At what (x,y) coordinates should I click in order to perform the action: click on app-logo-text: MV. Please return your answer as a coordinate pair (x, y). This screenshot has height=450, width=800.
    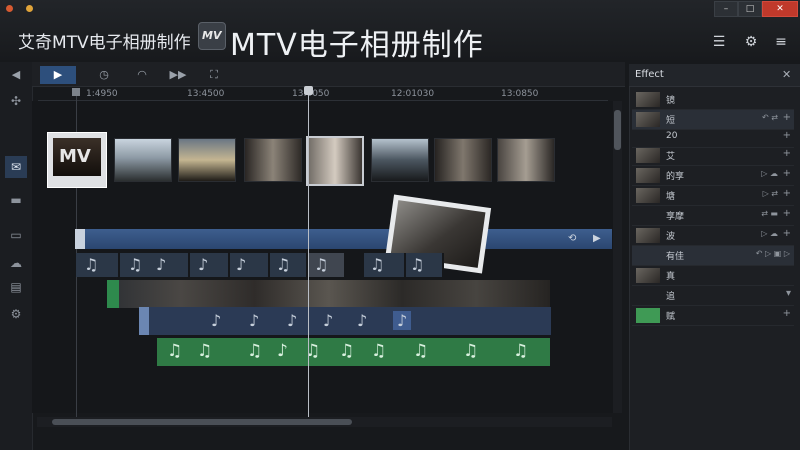
    Looking at the image, I should click on (212, 35).